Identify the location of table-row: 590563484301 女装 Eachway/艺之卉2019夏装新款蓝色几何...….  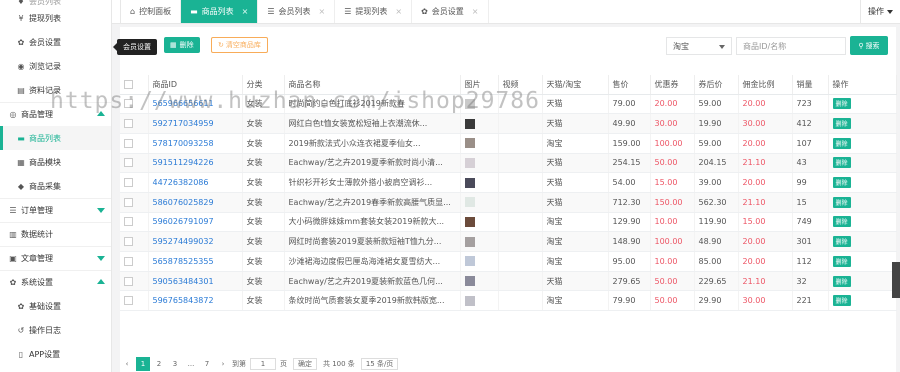
(508, 281).